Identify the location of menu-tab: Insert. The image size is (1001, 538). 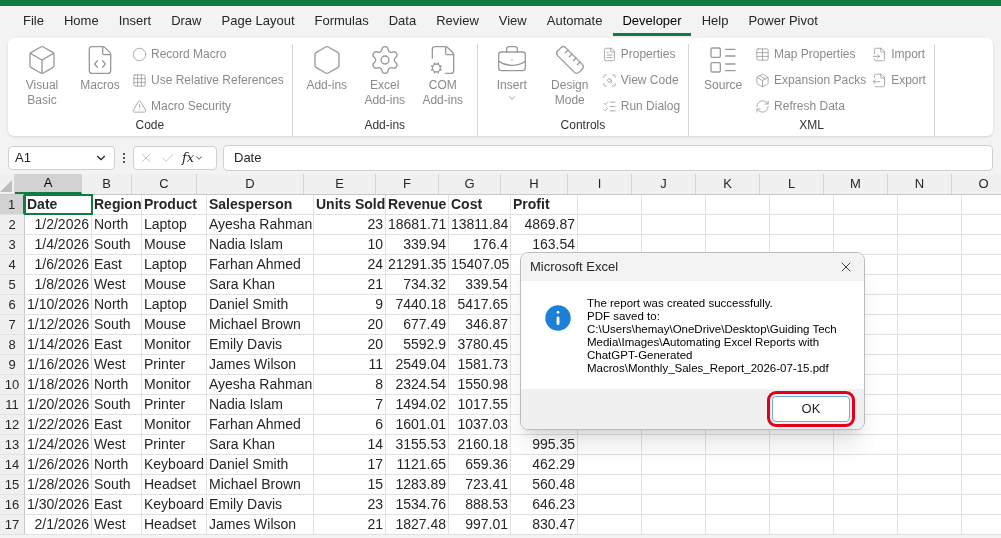
(135, 22).